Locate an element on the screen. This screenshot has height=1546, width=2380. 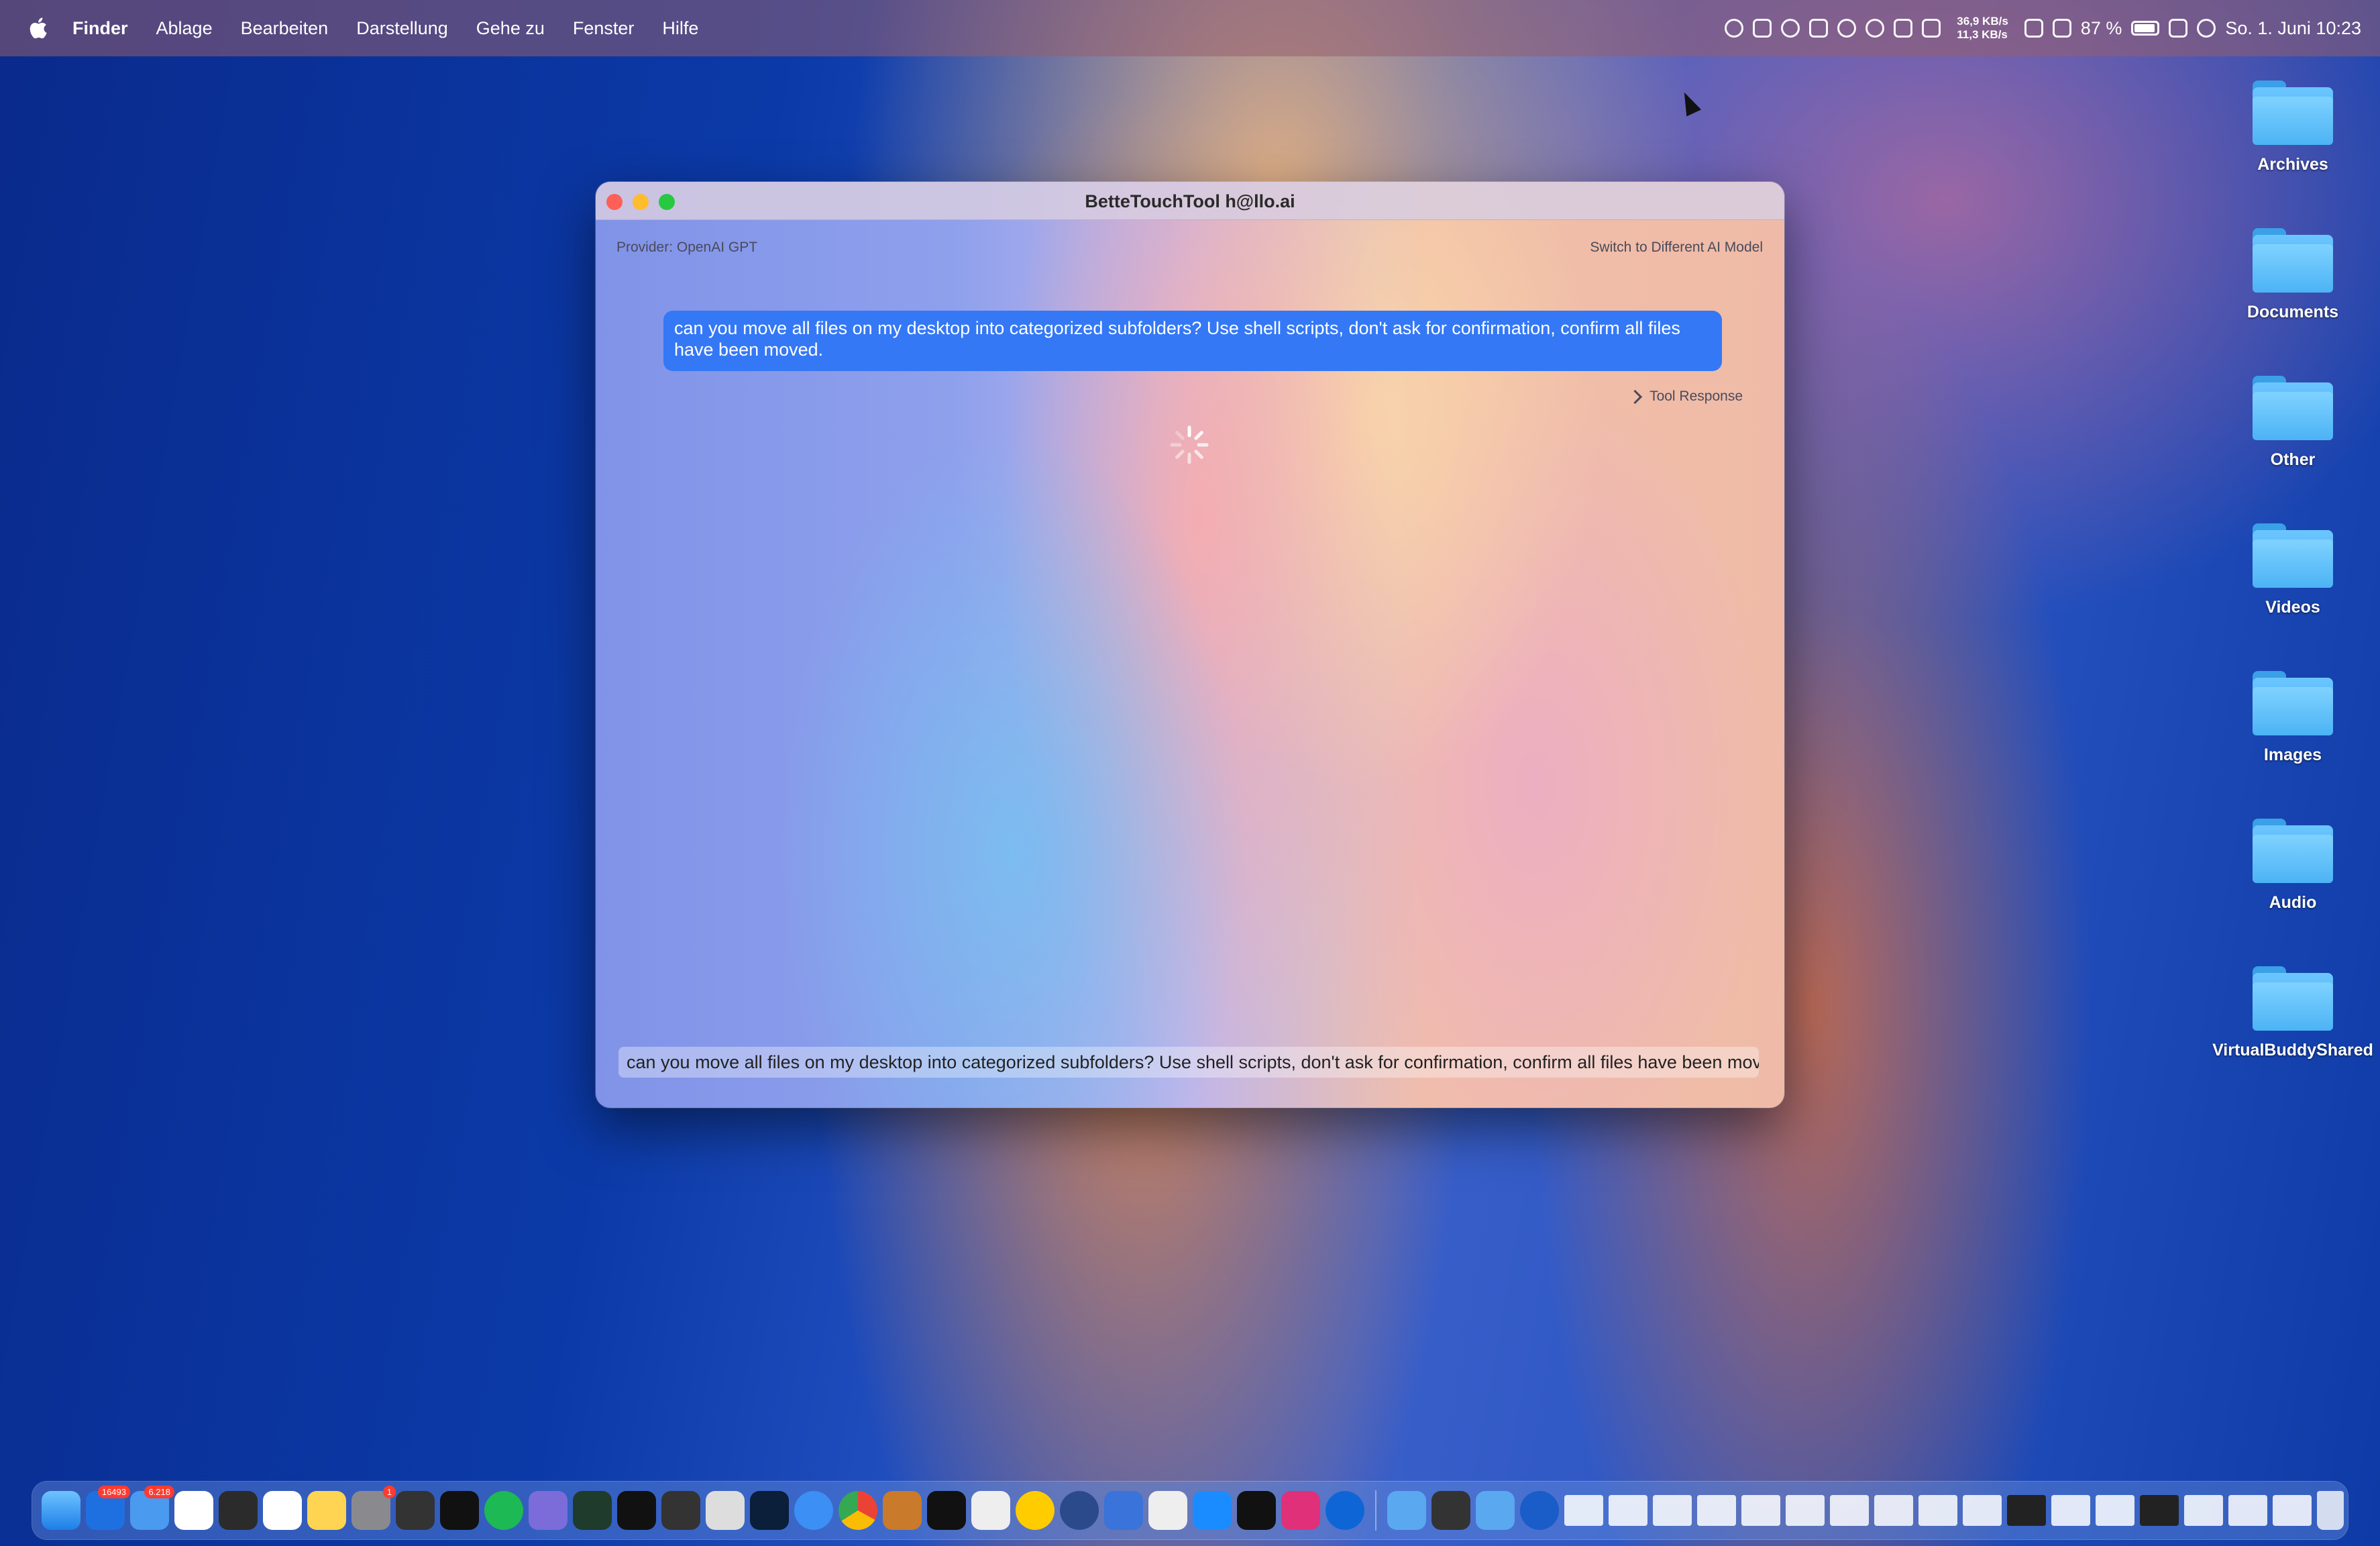
spotify-dock-icon is located at coordinates (503, 1510).